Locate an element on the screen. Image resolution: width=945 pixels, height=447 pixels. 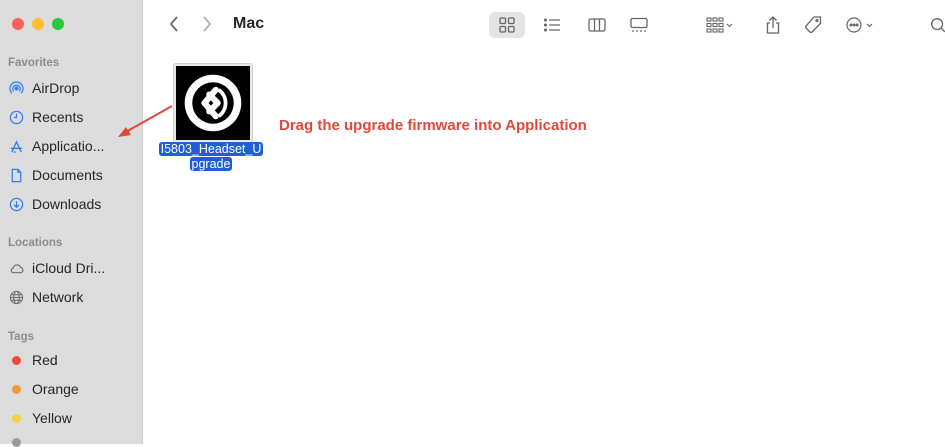
search-button is located at coordinates (937, 25).